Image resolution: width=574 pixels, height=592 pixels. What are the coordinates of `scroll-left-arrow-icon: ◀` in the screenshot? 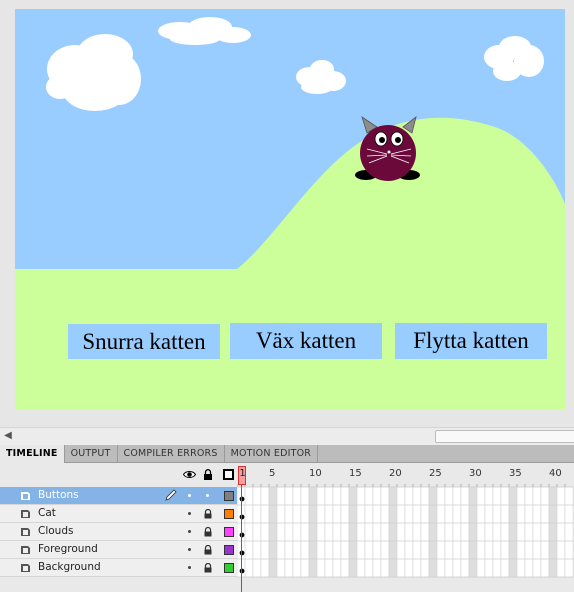 It's located at (8, 436).